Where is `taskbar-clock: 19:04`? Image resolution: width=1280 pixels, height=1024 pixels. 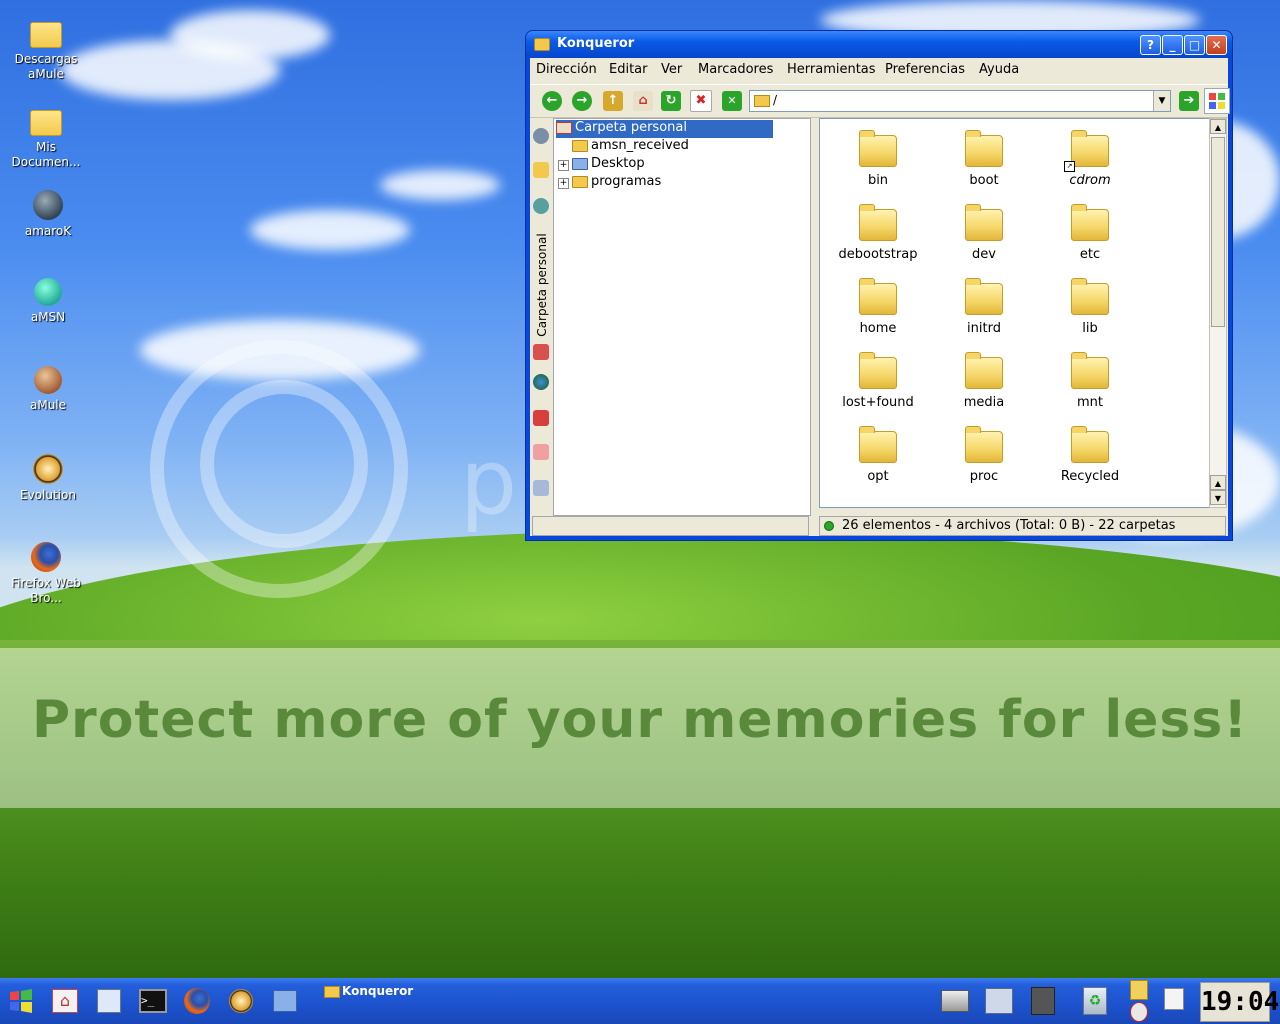
taskbar-clock: 19:04 is located at coordinates (1239, 1002).